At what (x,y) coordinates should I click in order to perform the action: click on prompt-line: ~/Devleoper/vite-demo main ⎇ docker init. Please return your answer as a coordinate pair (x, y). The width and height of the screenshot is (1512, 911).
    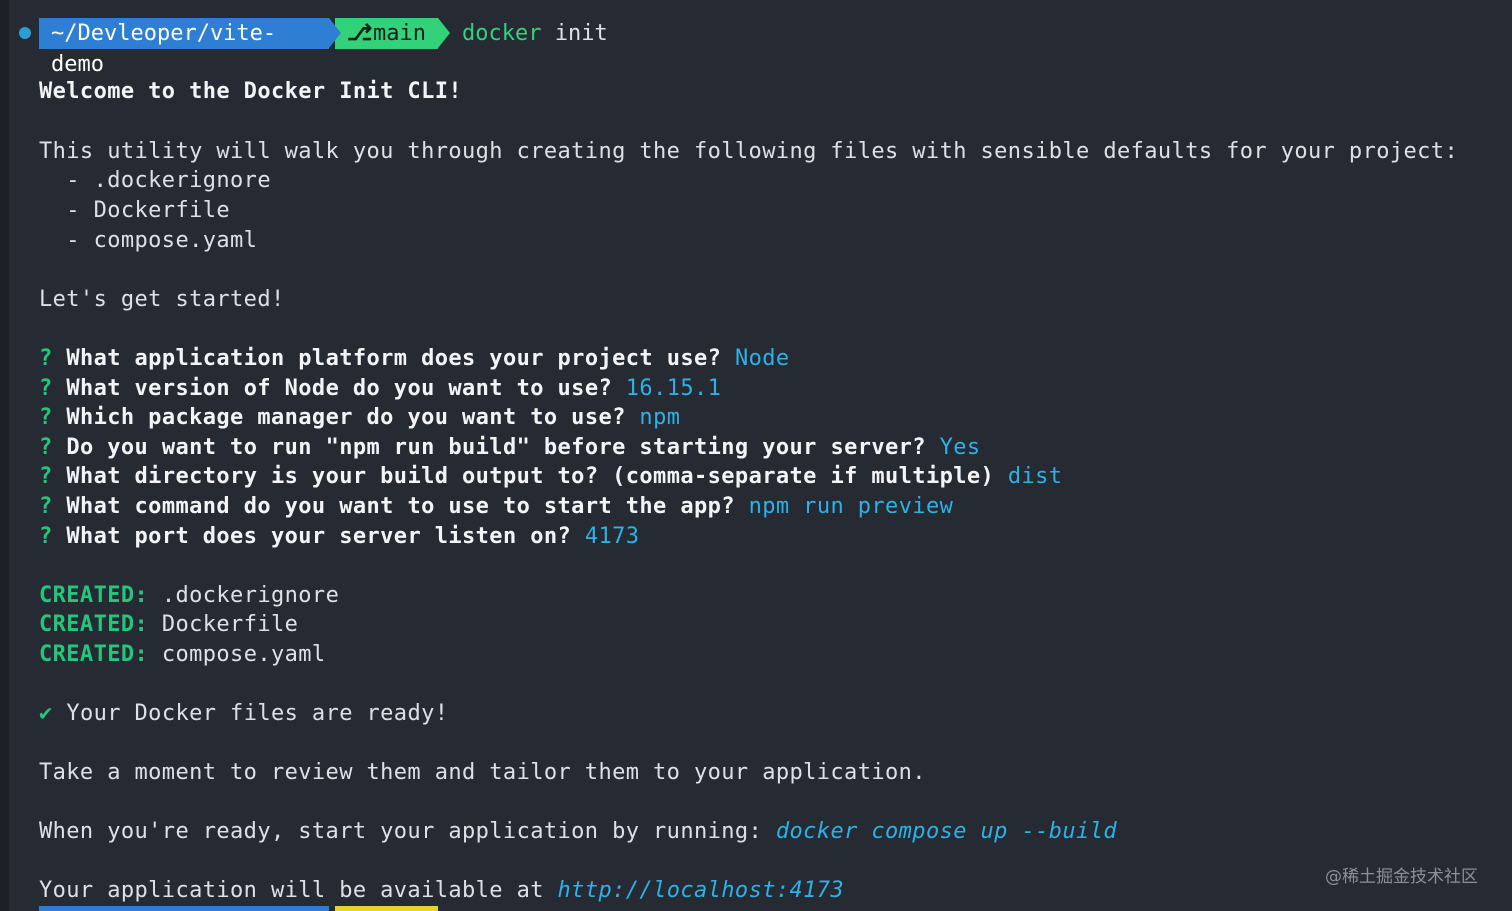
    Looking at the image, I should click on (380, 47).